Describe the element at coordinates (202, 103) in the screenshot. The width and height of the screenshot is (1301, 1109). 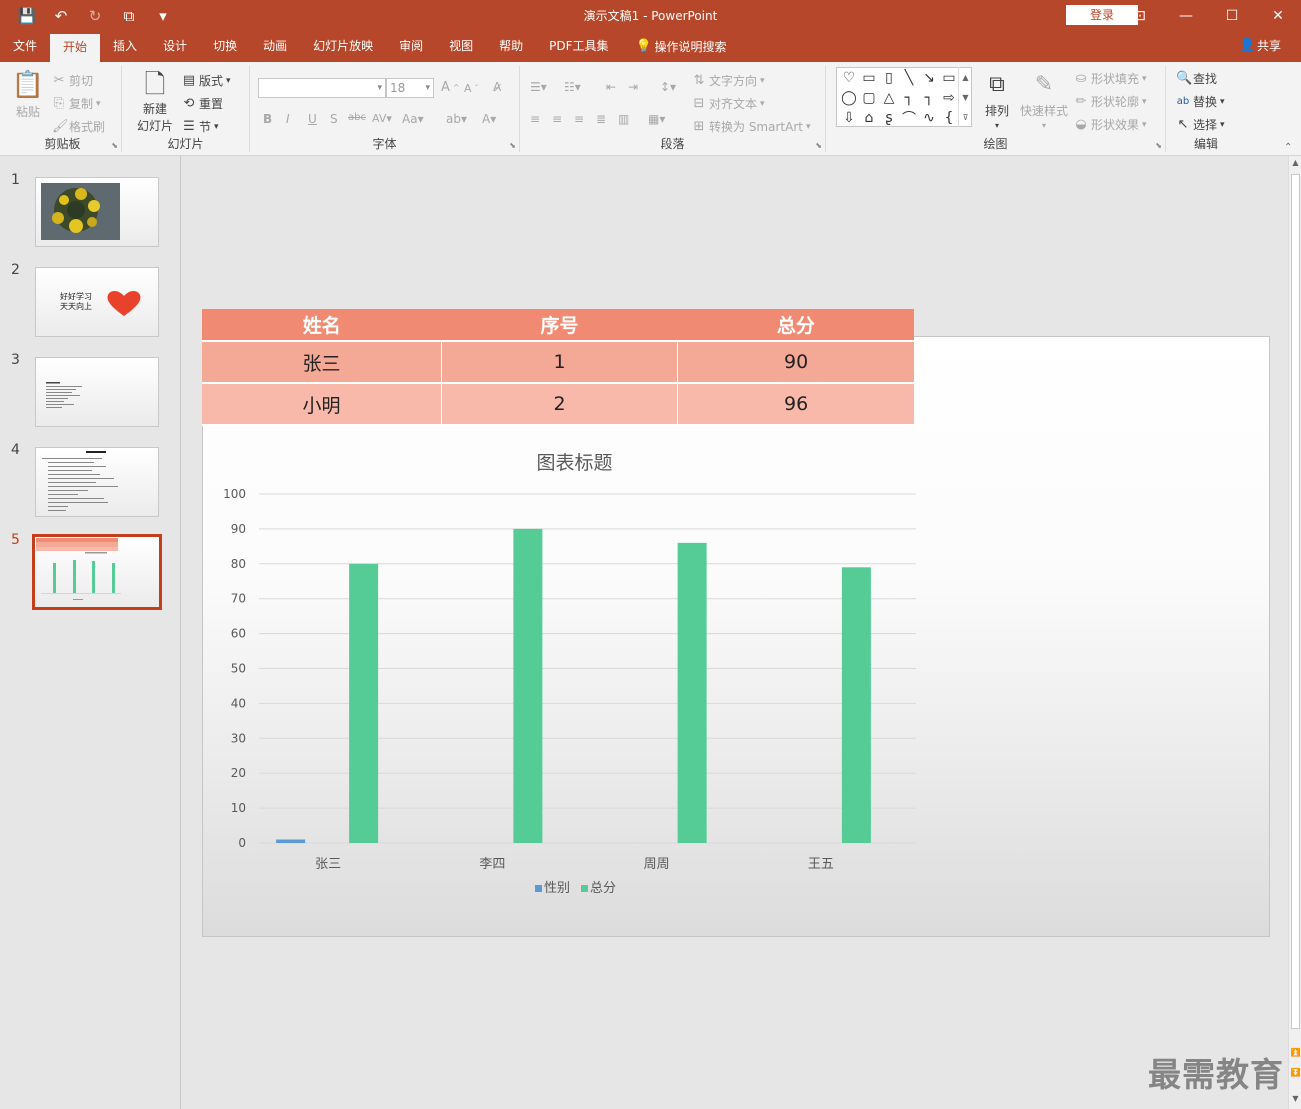
I see `reset-button: ⟲ 重置` at that location.